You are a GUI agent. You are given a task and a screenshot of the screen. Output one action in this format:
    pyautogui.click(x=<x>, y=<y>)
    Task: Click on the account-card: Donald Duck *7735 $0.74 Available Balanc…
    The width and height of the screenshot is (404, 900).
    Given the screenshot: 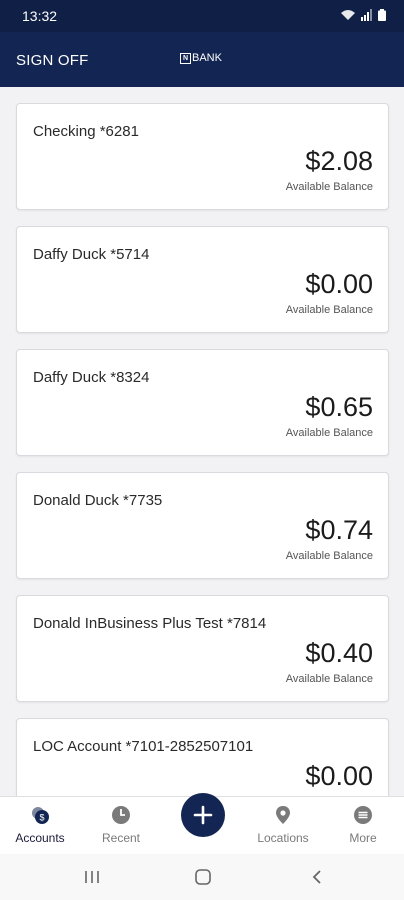 What is the action you would take?
    pyautogui.click(x=202, y=525)
    